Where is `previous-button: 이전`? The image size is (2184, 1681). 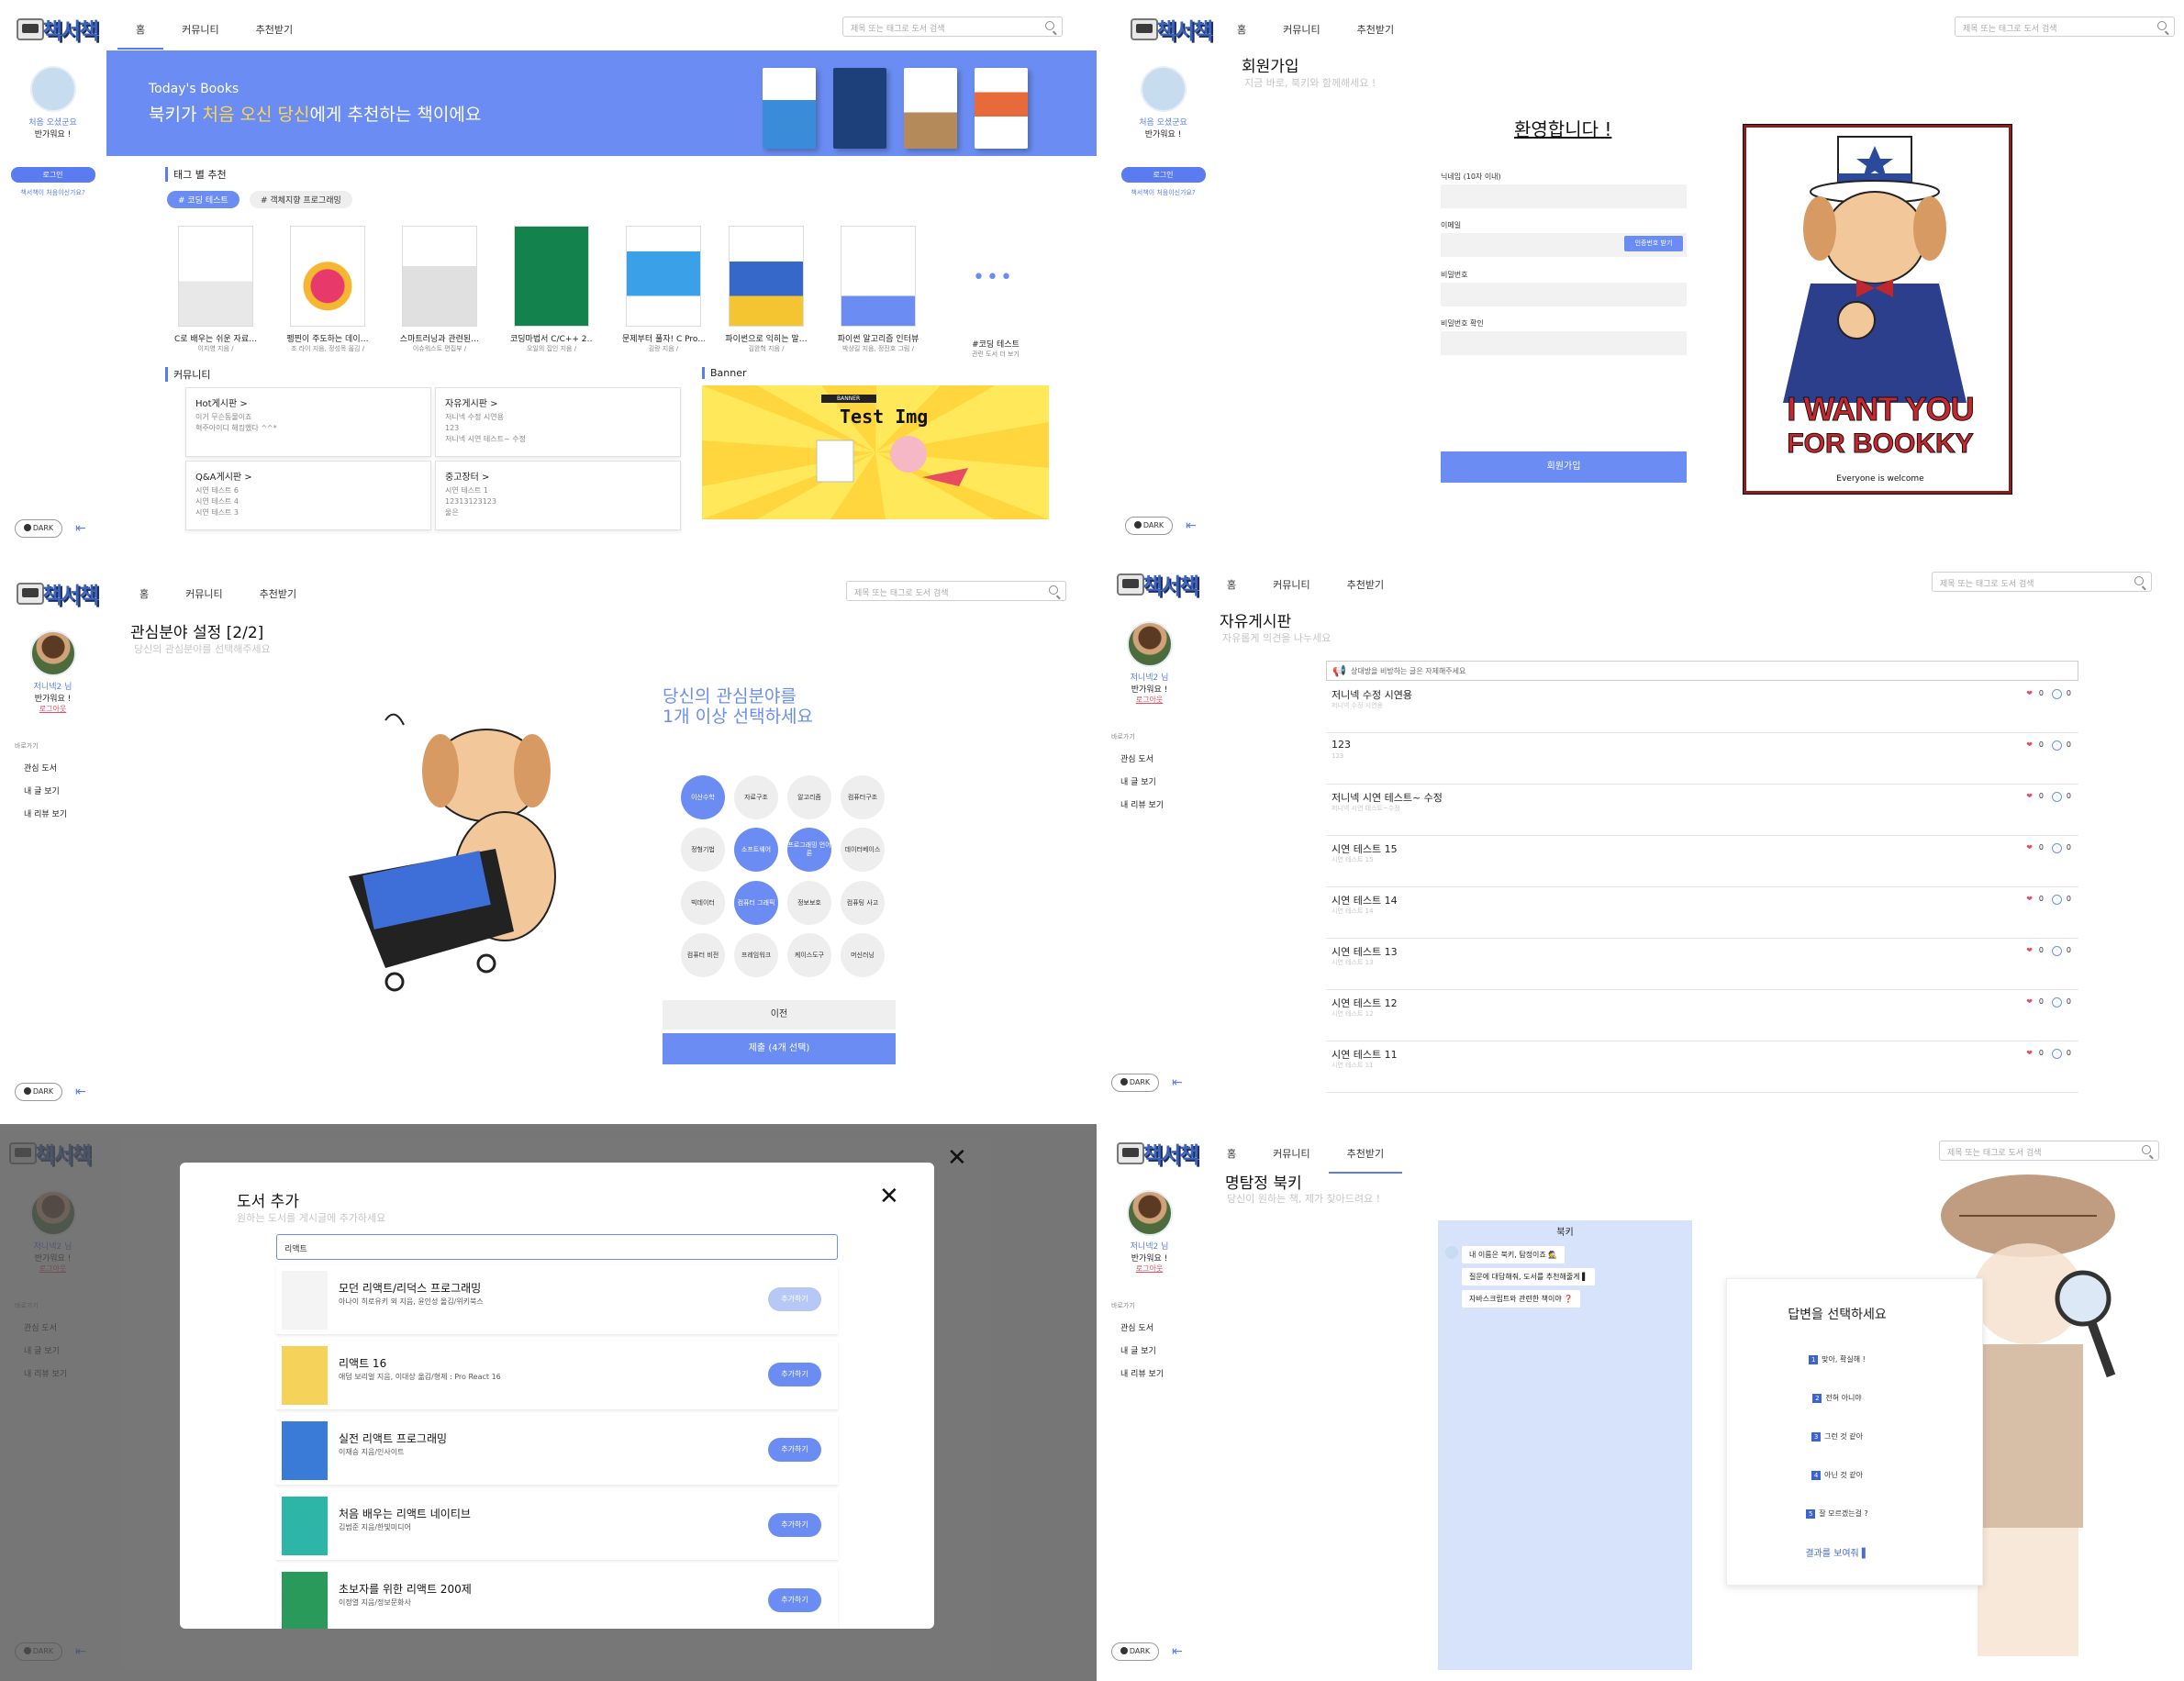
previous-button: 이전 is located at coordinates (779, 1015).